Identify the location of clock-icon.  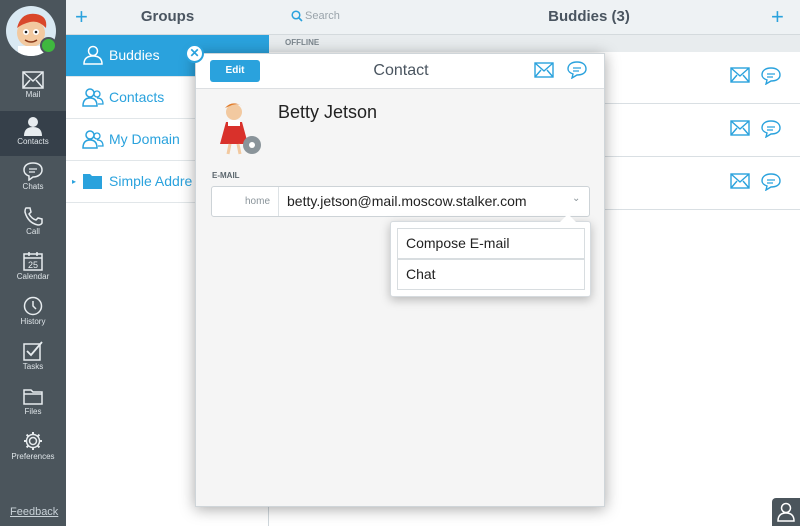
(33, 306).